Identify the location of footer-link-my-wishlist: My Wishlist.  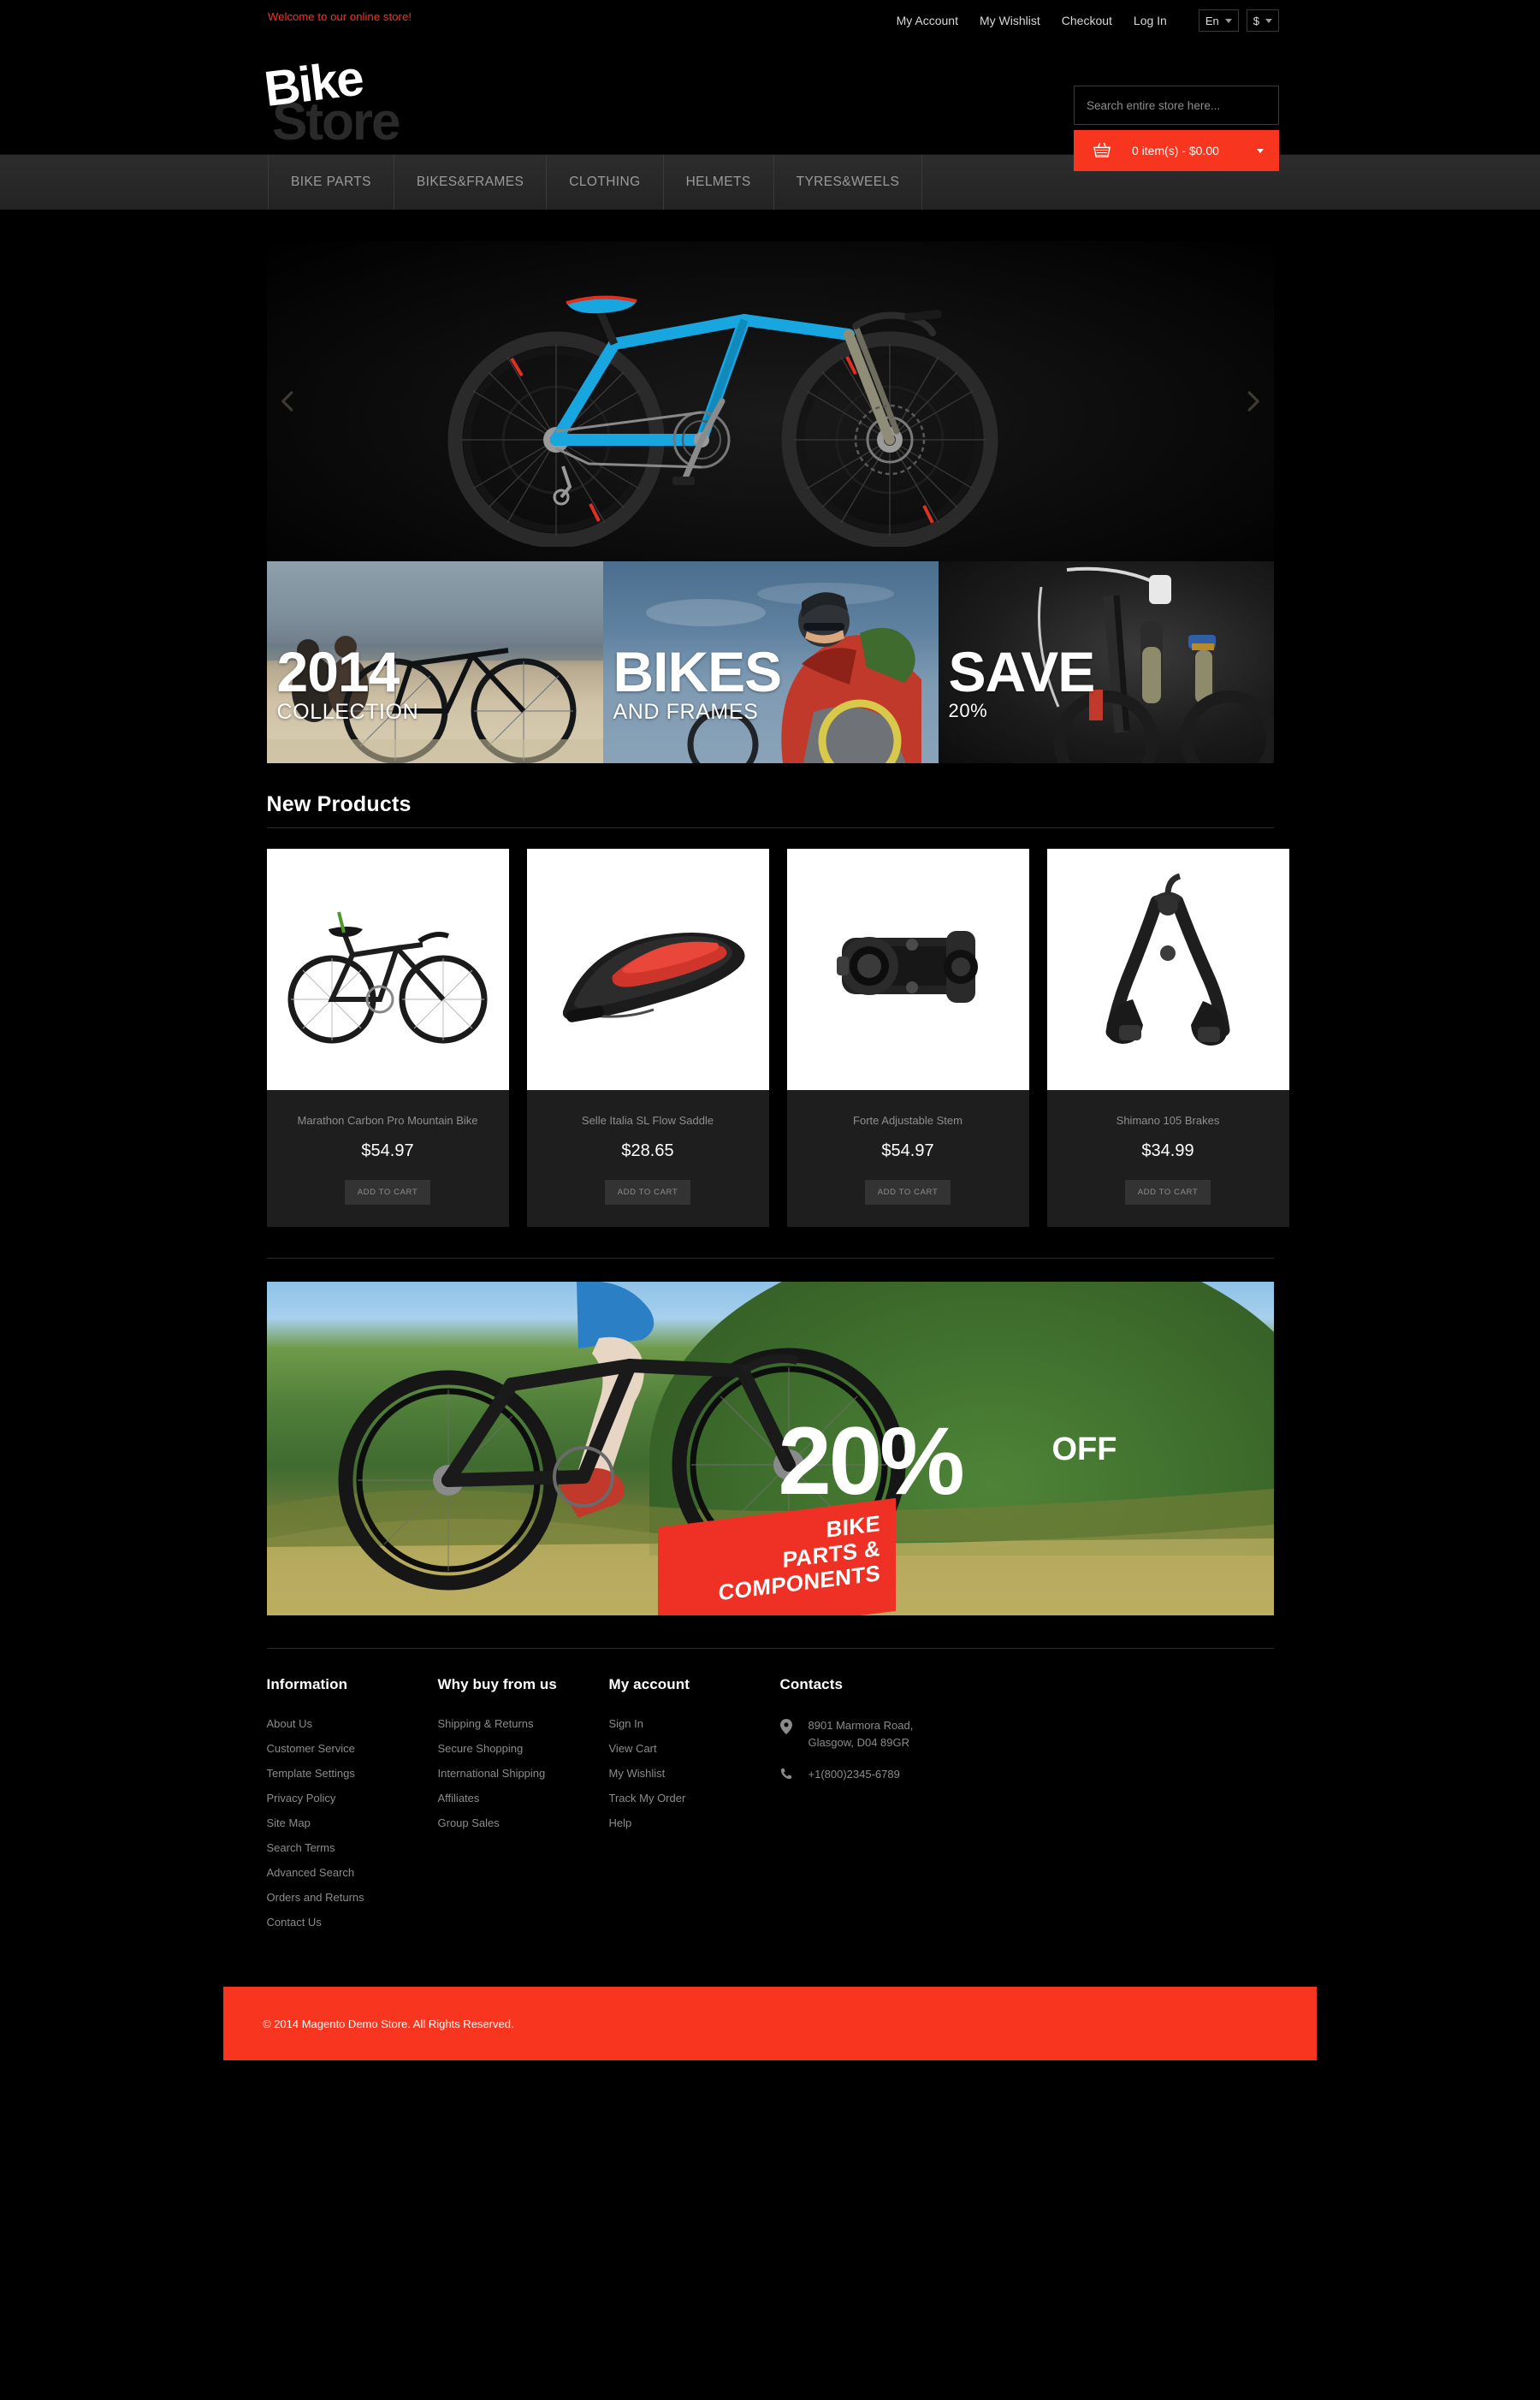
(694, 1773).